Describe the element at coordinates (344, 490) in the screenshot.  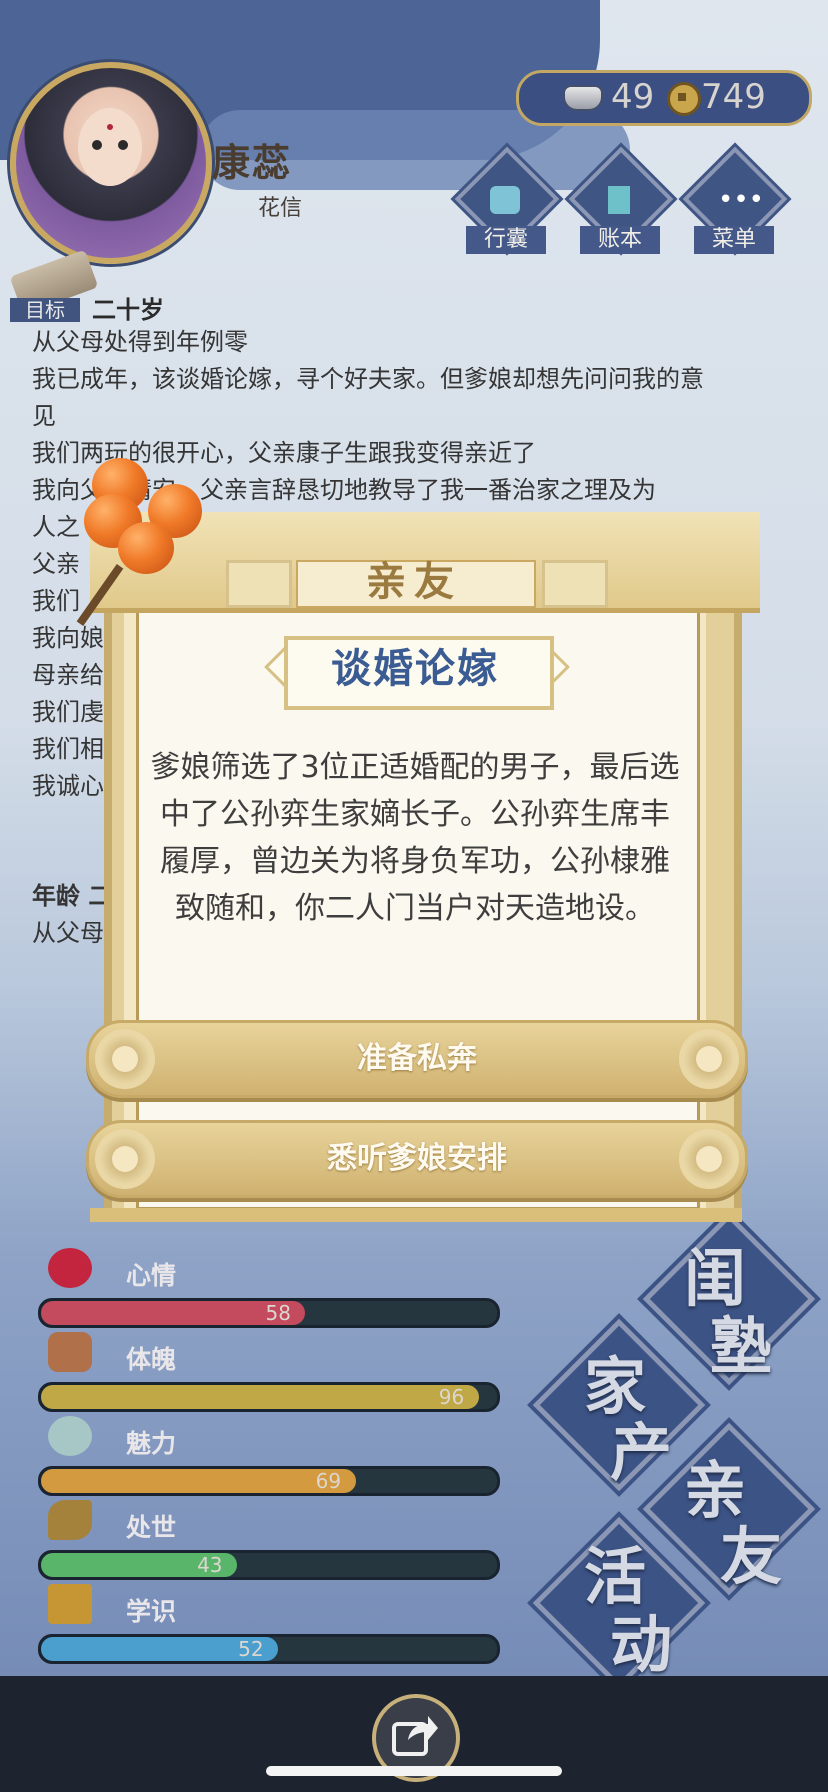
I see `log-line: 我向父亲请安，父亲言辞恳切地教导了我一番治家之理及为` at that location.